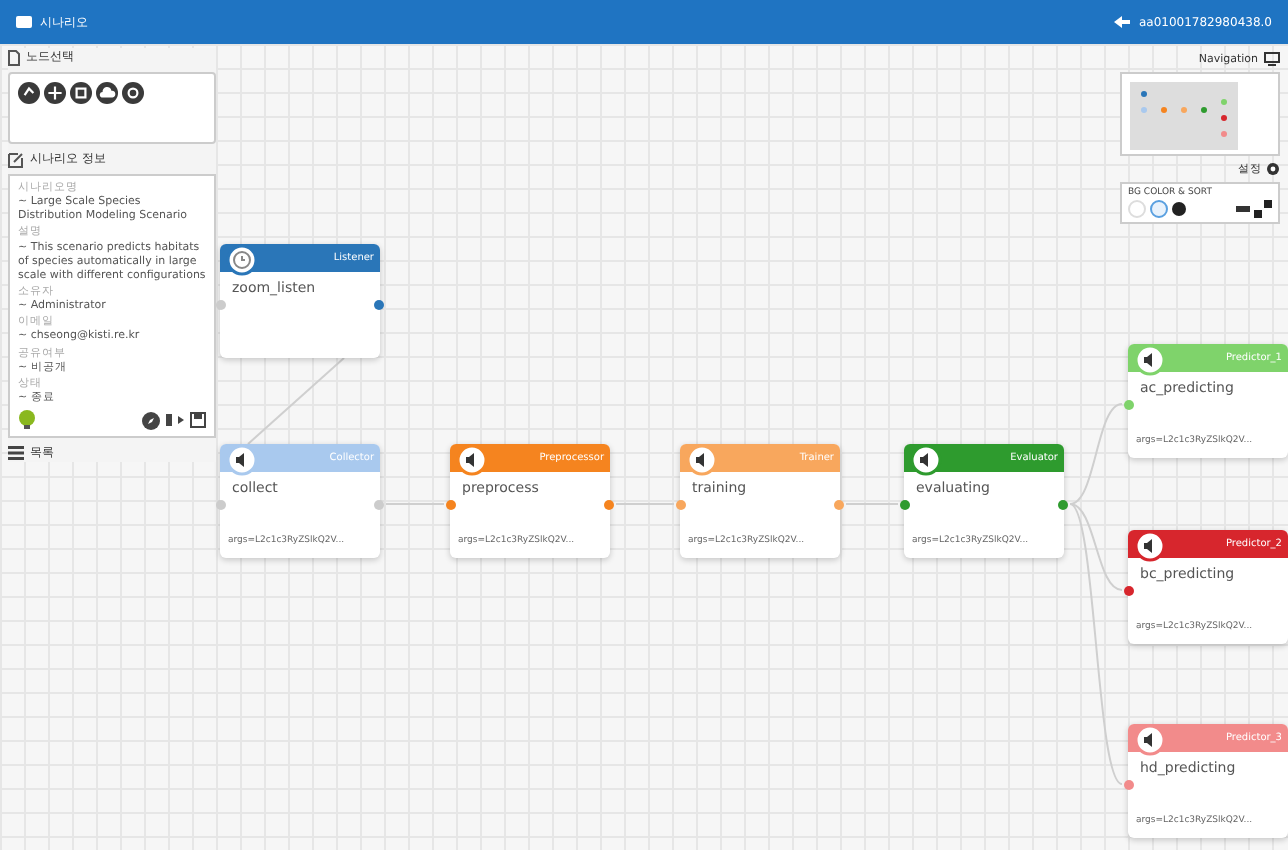 The width and height of the screenshot is (1288, 850). Describe the element at coordinates (175, 420) in the screenshot. I see `export-icon` at that location.